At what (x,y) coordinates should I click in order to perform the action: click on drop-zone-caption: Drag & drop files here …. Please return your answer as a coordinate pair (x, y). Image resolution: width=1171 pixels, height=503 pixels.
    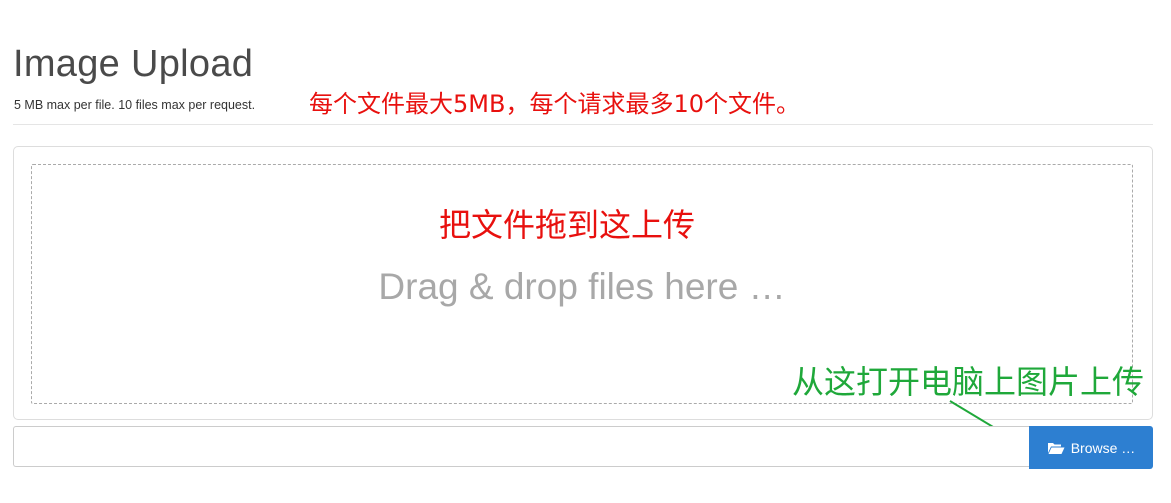
    Looking at the image, I should click on (582, 286).